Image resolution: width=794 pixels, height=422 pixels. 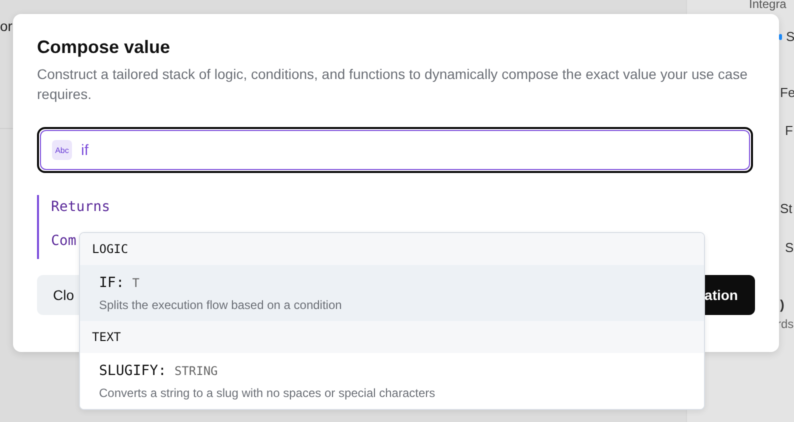 I want to click on section-label: Returns, so click(x=80, y=206).